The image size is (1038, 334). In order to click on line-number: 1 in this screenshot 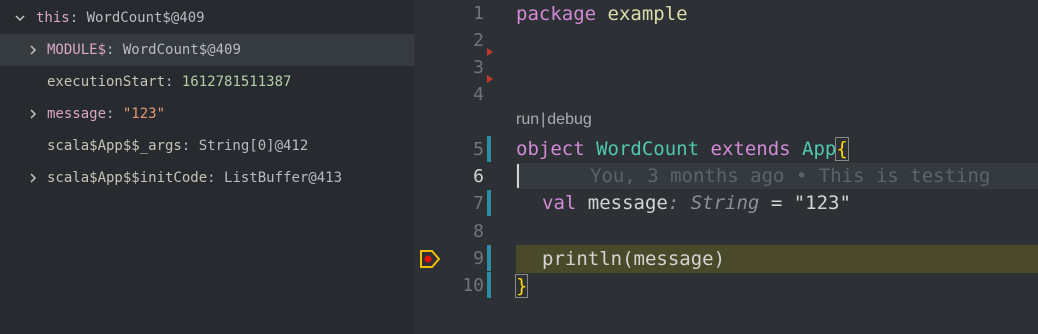, I will do `click(478, 13)`.